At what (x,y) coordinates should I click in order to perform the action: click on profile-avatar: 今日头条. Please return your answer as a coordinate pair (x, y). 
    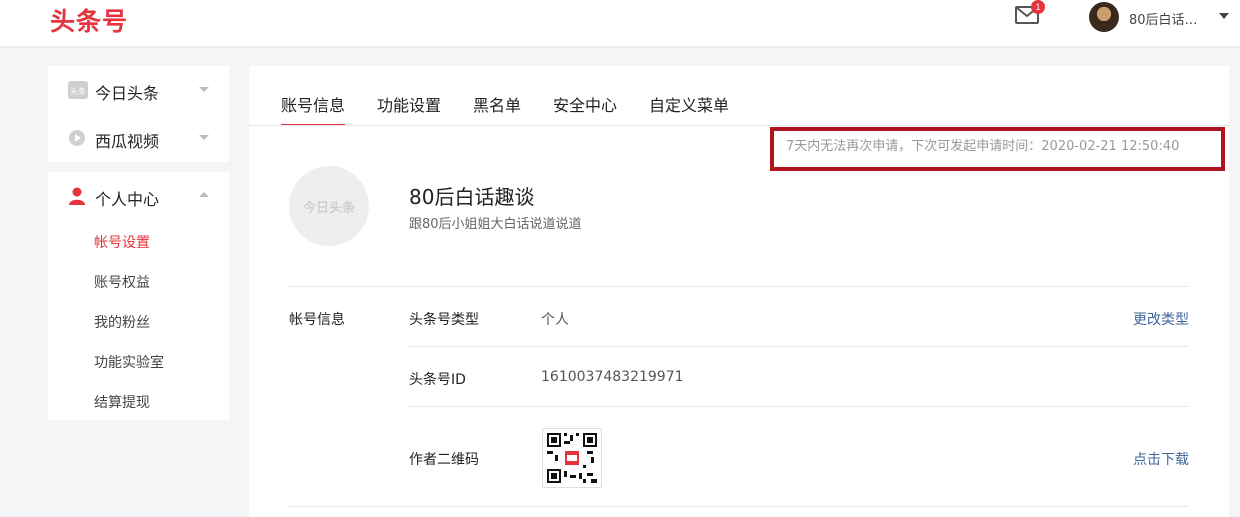
    Looking at the image, I should click on (329, 206).